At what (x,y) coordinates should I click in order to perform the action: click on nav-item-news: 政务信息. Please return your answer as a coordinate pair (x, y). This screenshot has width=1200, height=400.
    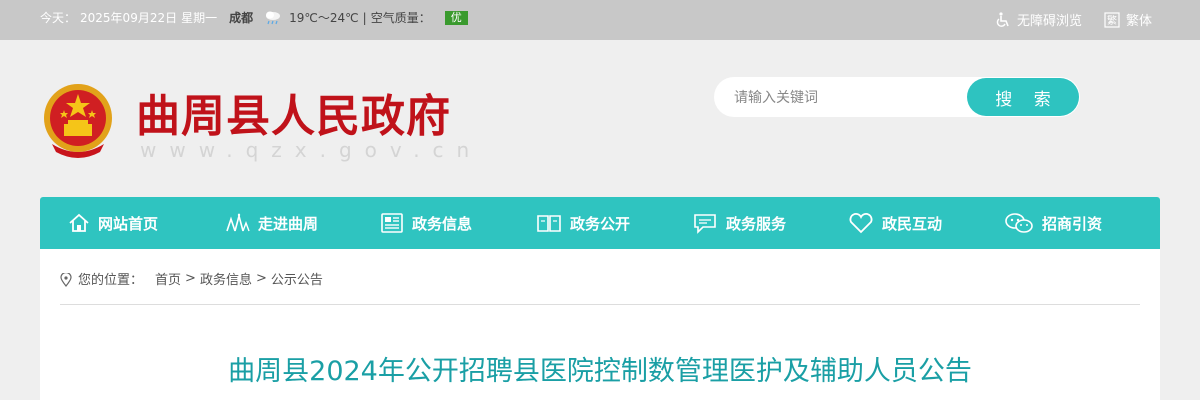
    Looking at the image, I should click on (458, 223).